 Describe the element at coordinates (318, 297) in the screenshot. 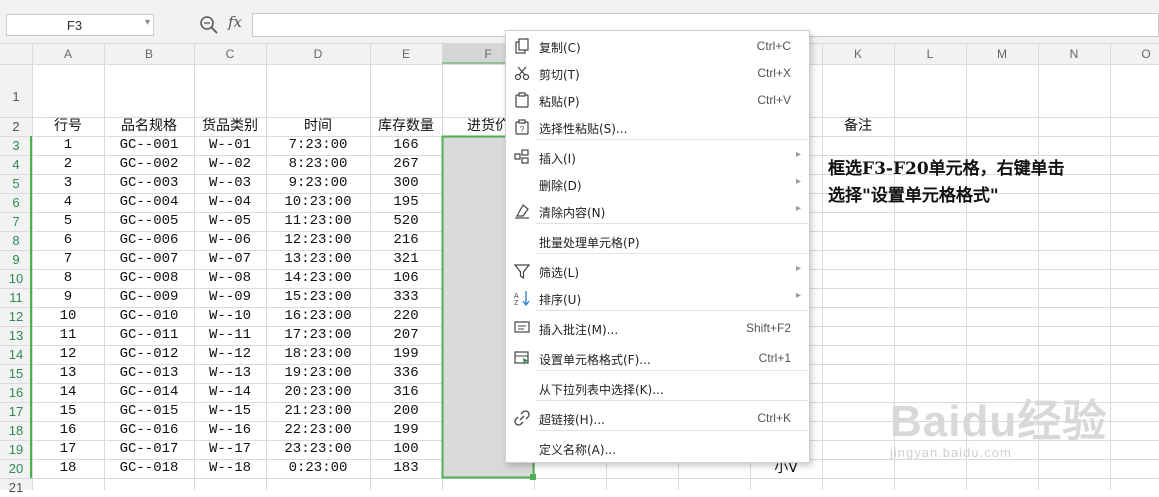

I see `table-cell: 15:23:00` at that location.